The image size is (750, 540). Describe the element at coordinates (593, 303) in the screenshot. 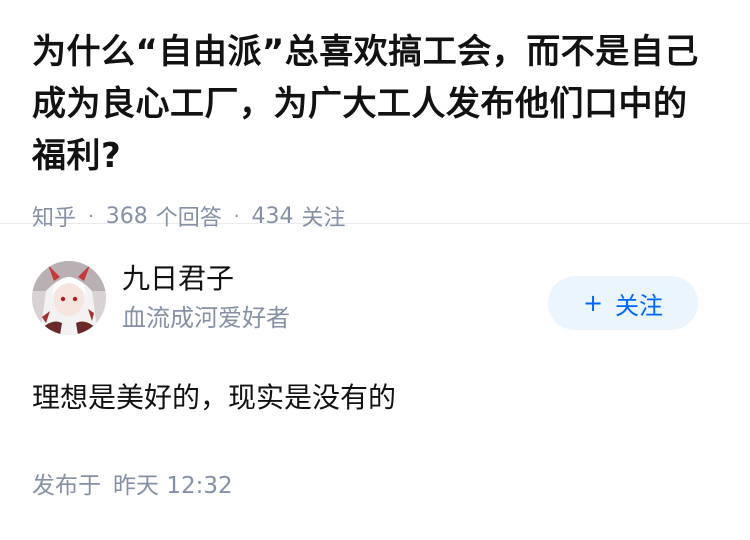

I see `plus-icon: +` at that location.